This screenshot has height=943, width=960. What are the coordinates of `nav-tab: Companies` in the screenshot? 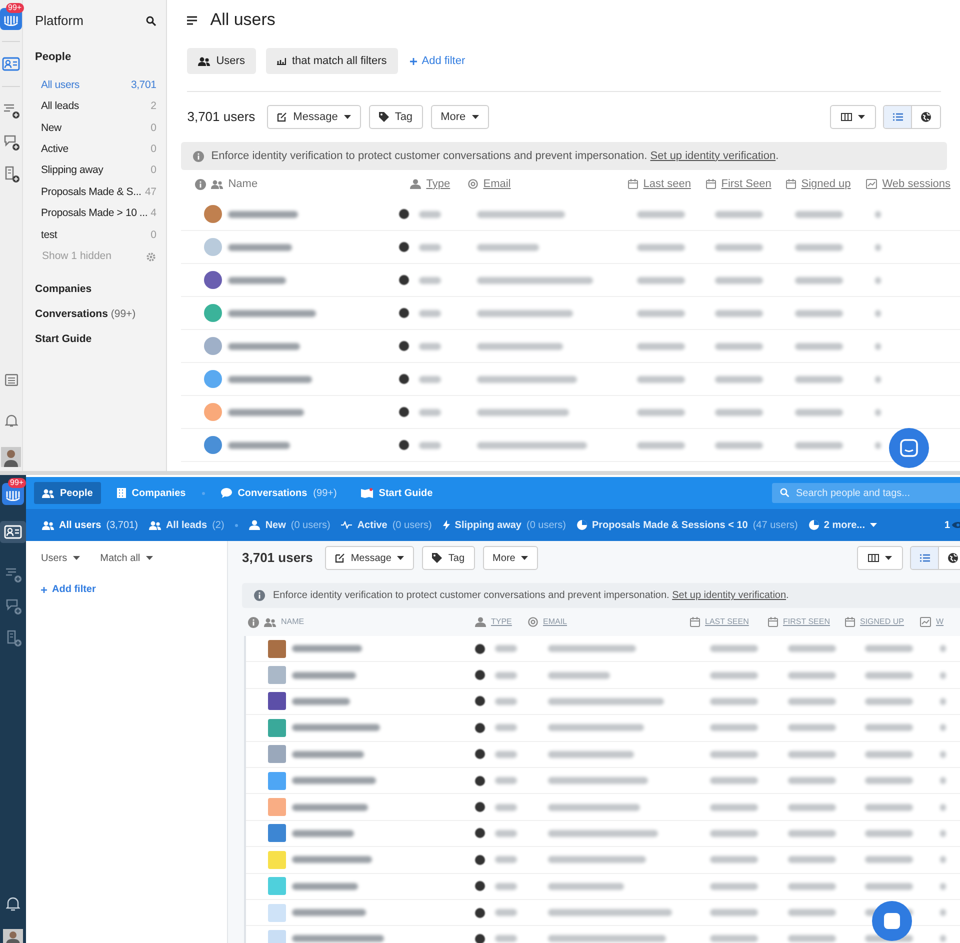 It's located at (151, 493).